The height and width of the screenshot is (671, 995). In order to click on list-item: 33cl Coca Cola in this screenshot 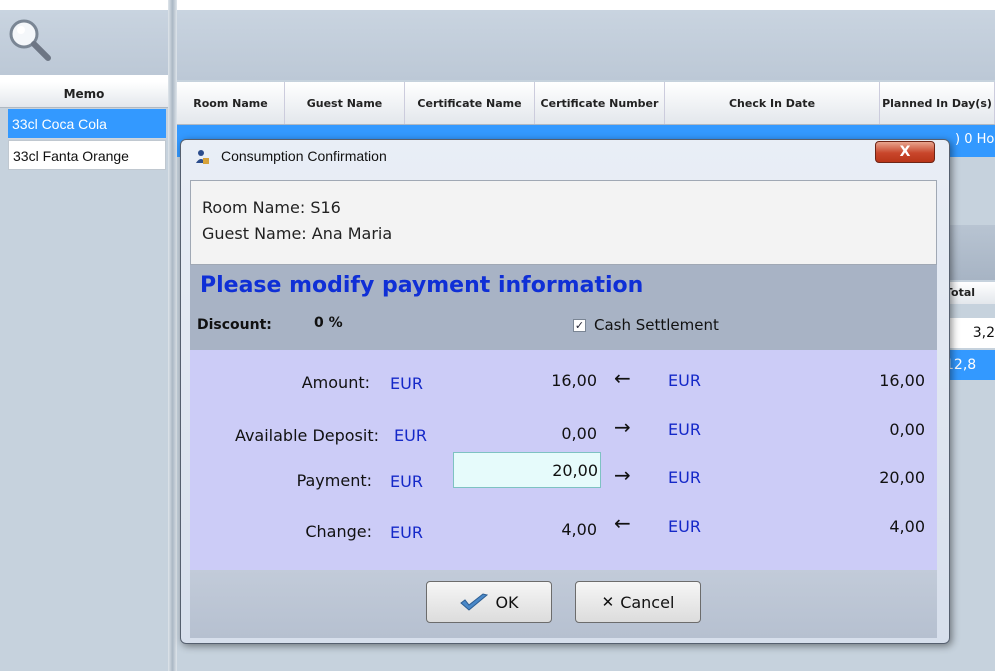, I will do `click(87, 124)`.